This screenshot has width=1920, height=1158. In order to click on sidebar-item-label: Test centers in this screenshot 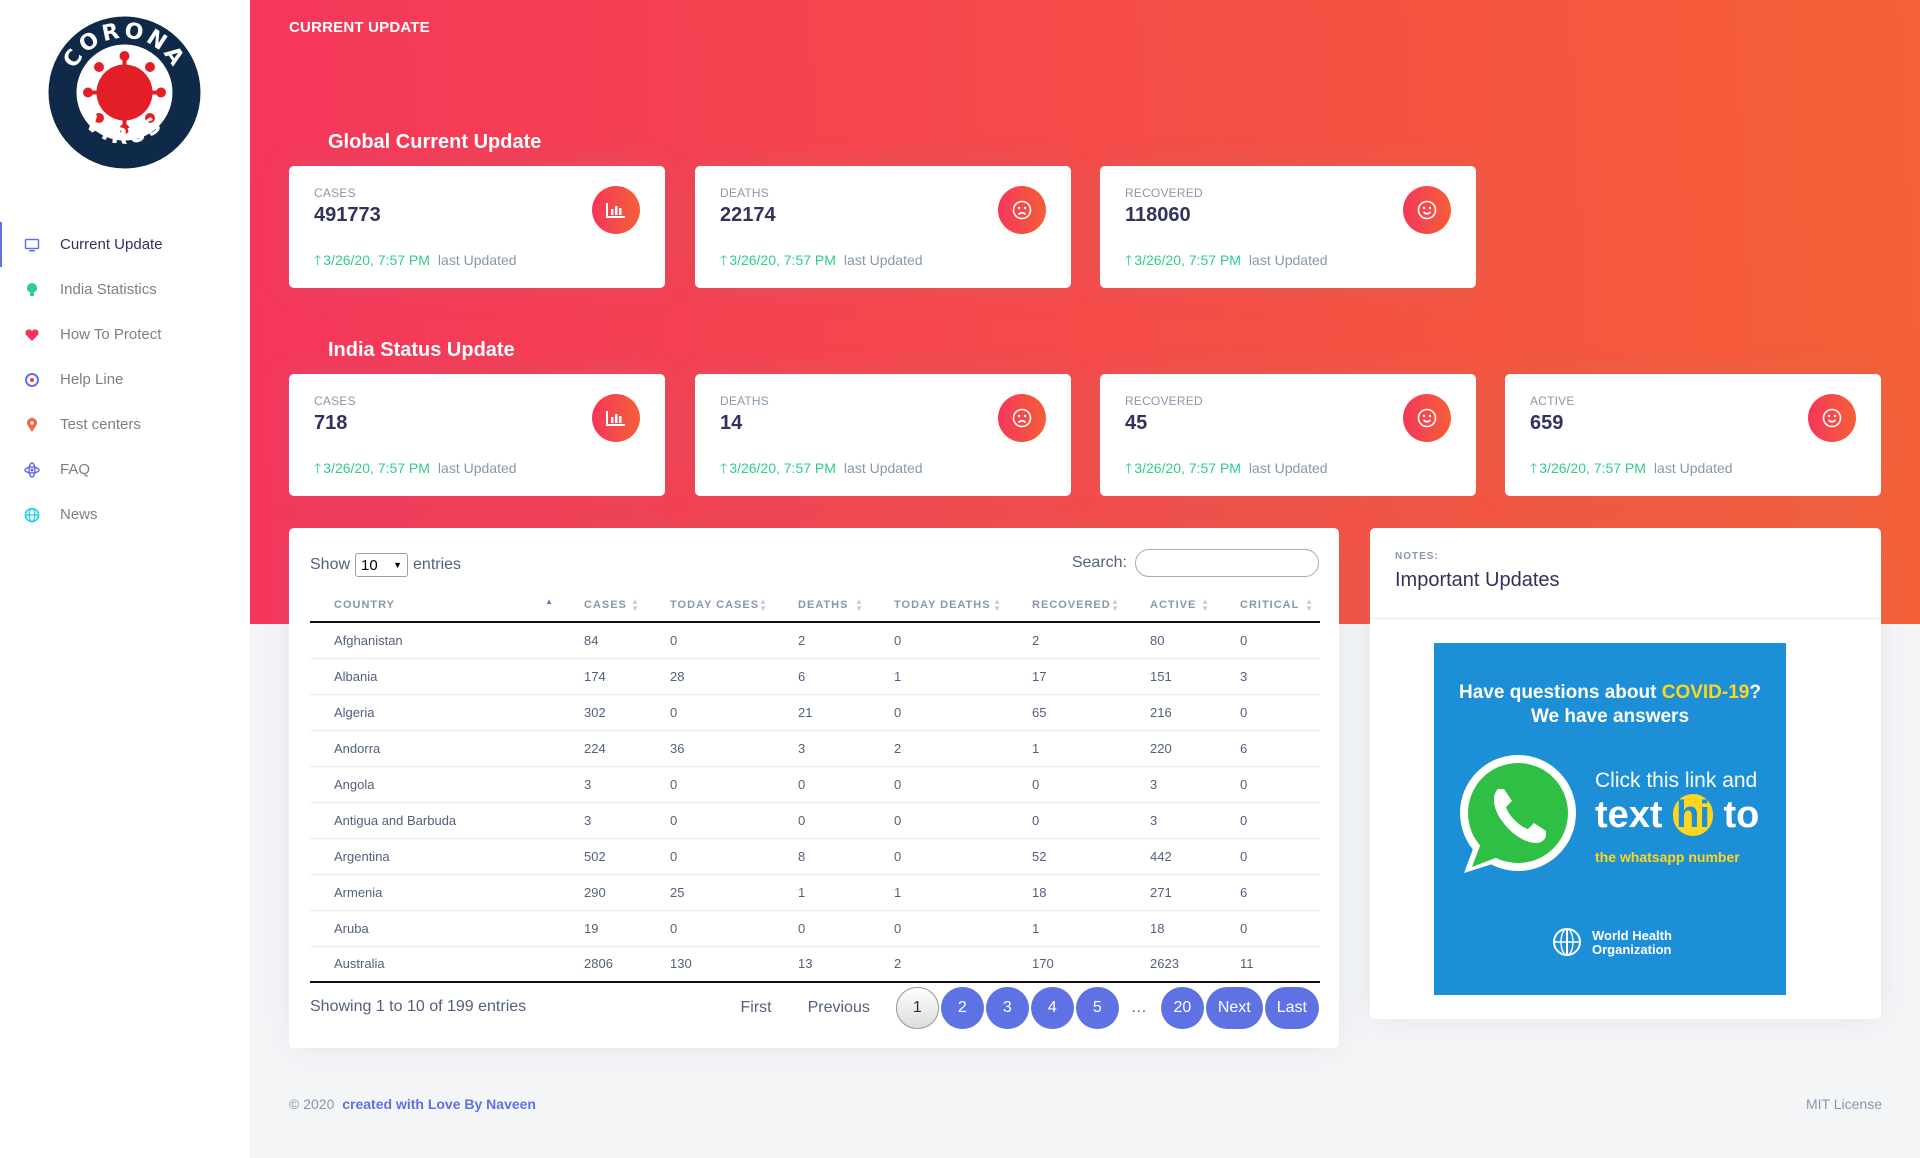, I will do `click(100, 424)`.